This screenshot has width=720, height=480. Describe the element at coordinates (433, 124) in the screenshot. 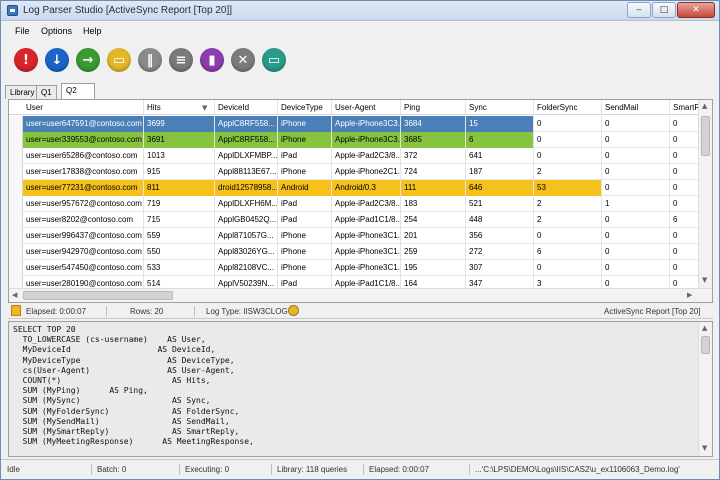

I see `grid-cell: 3684` at that location.